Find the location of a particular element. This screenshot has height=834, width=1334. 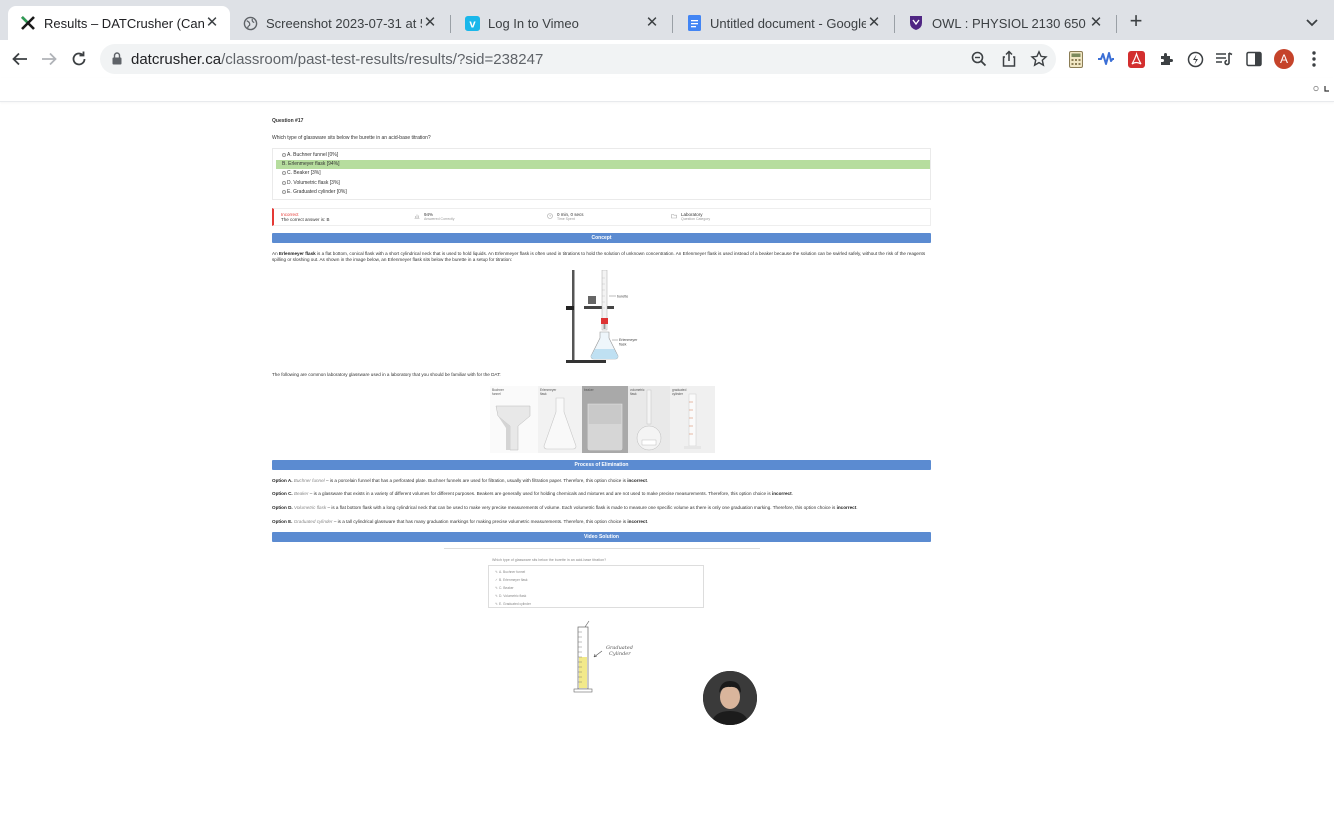

option-text: E. Graduated cylinder is located at coordinates (515, 604).